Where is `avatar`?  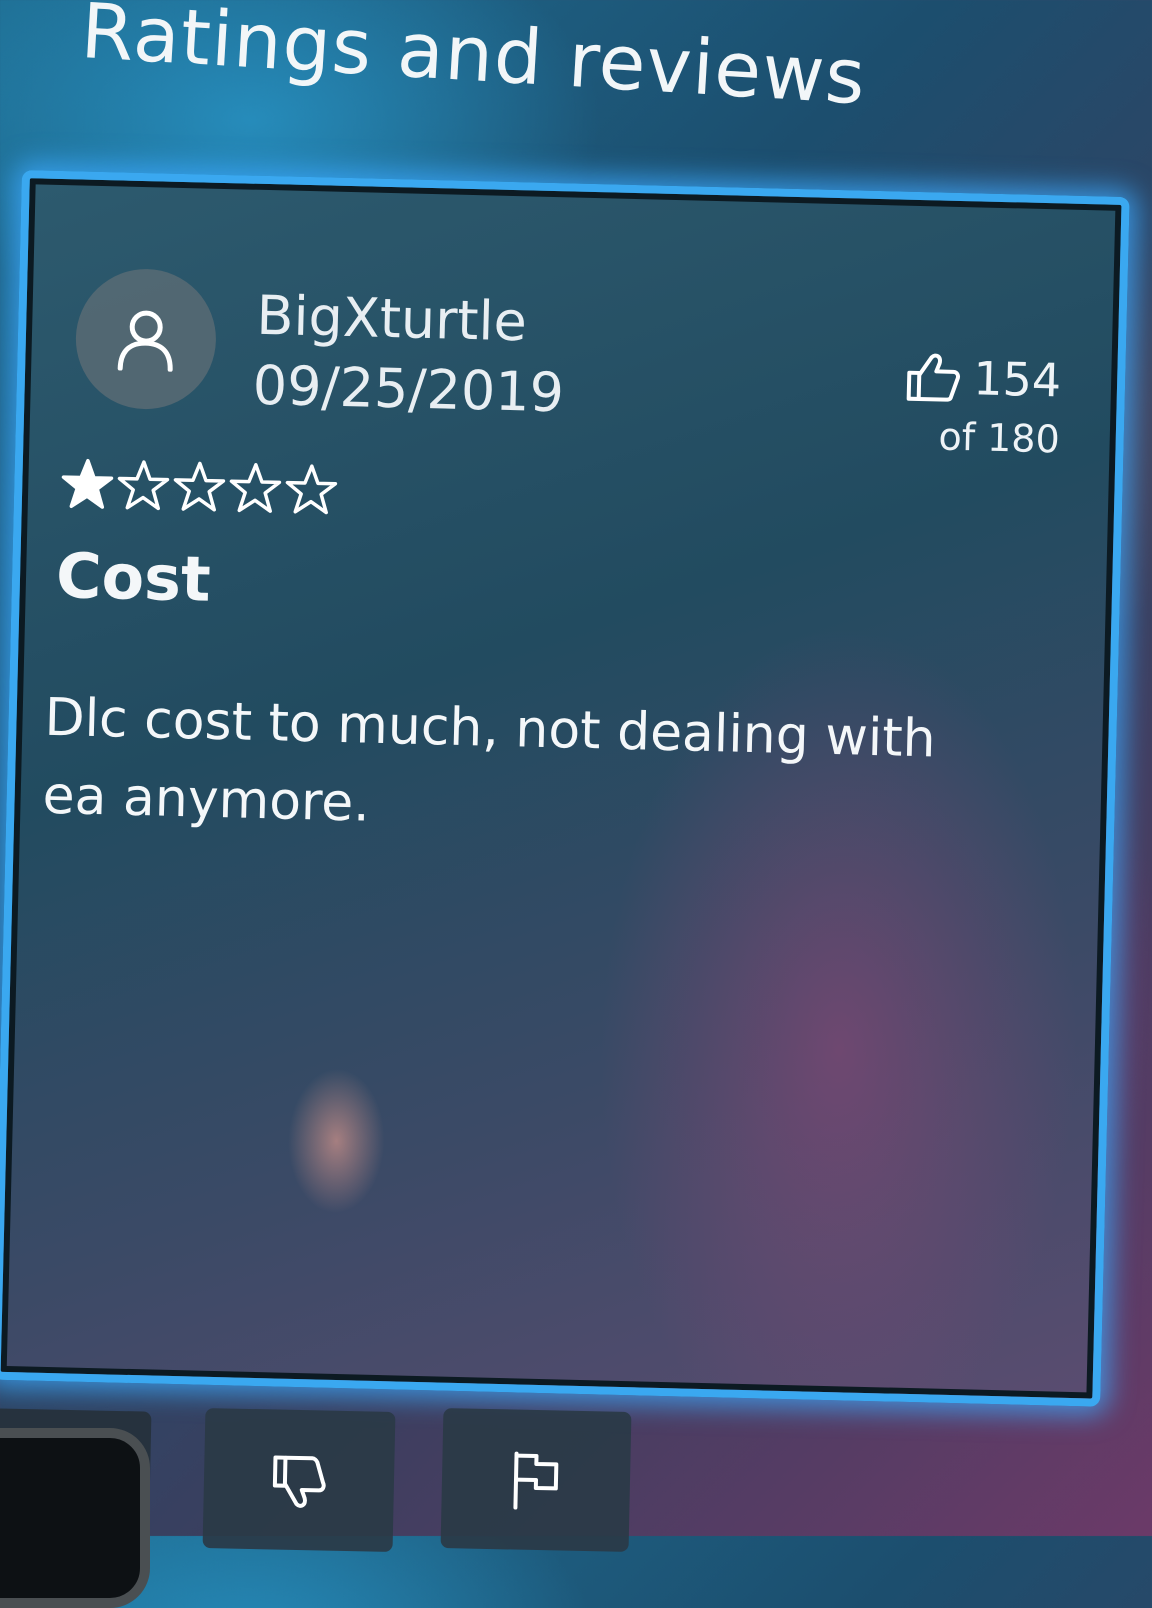 avatar is located at coordinates (146, 339).